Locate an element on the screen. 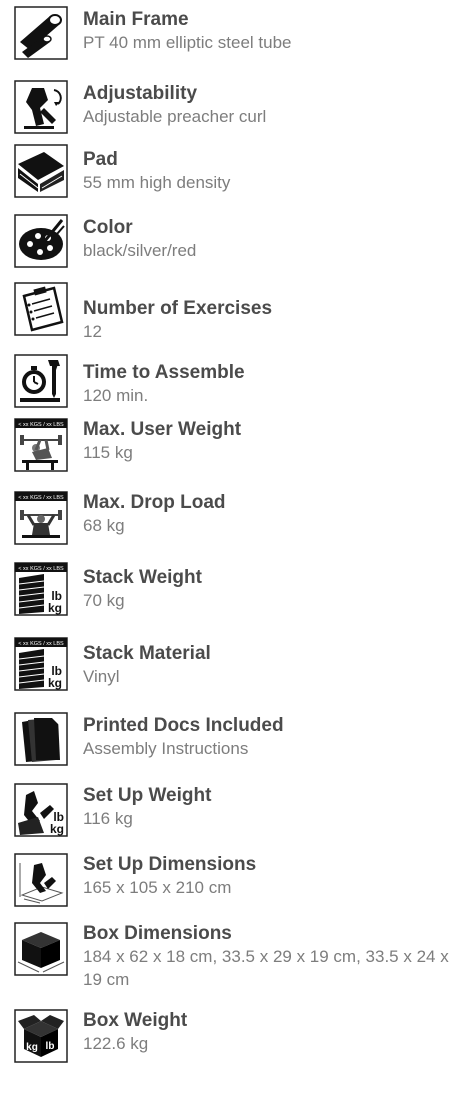 This screenshot has height=1111, width=476. spec-value: 55 mm high density is located at coordinates (157, 182).